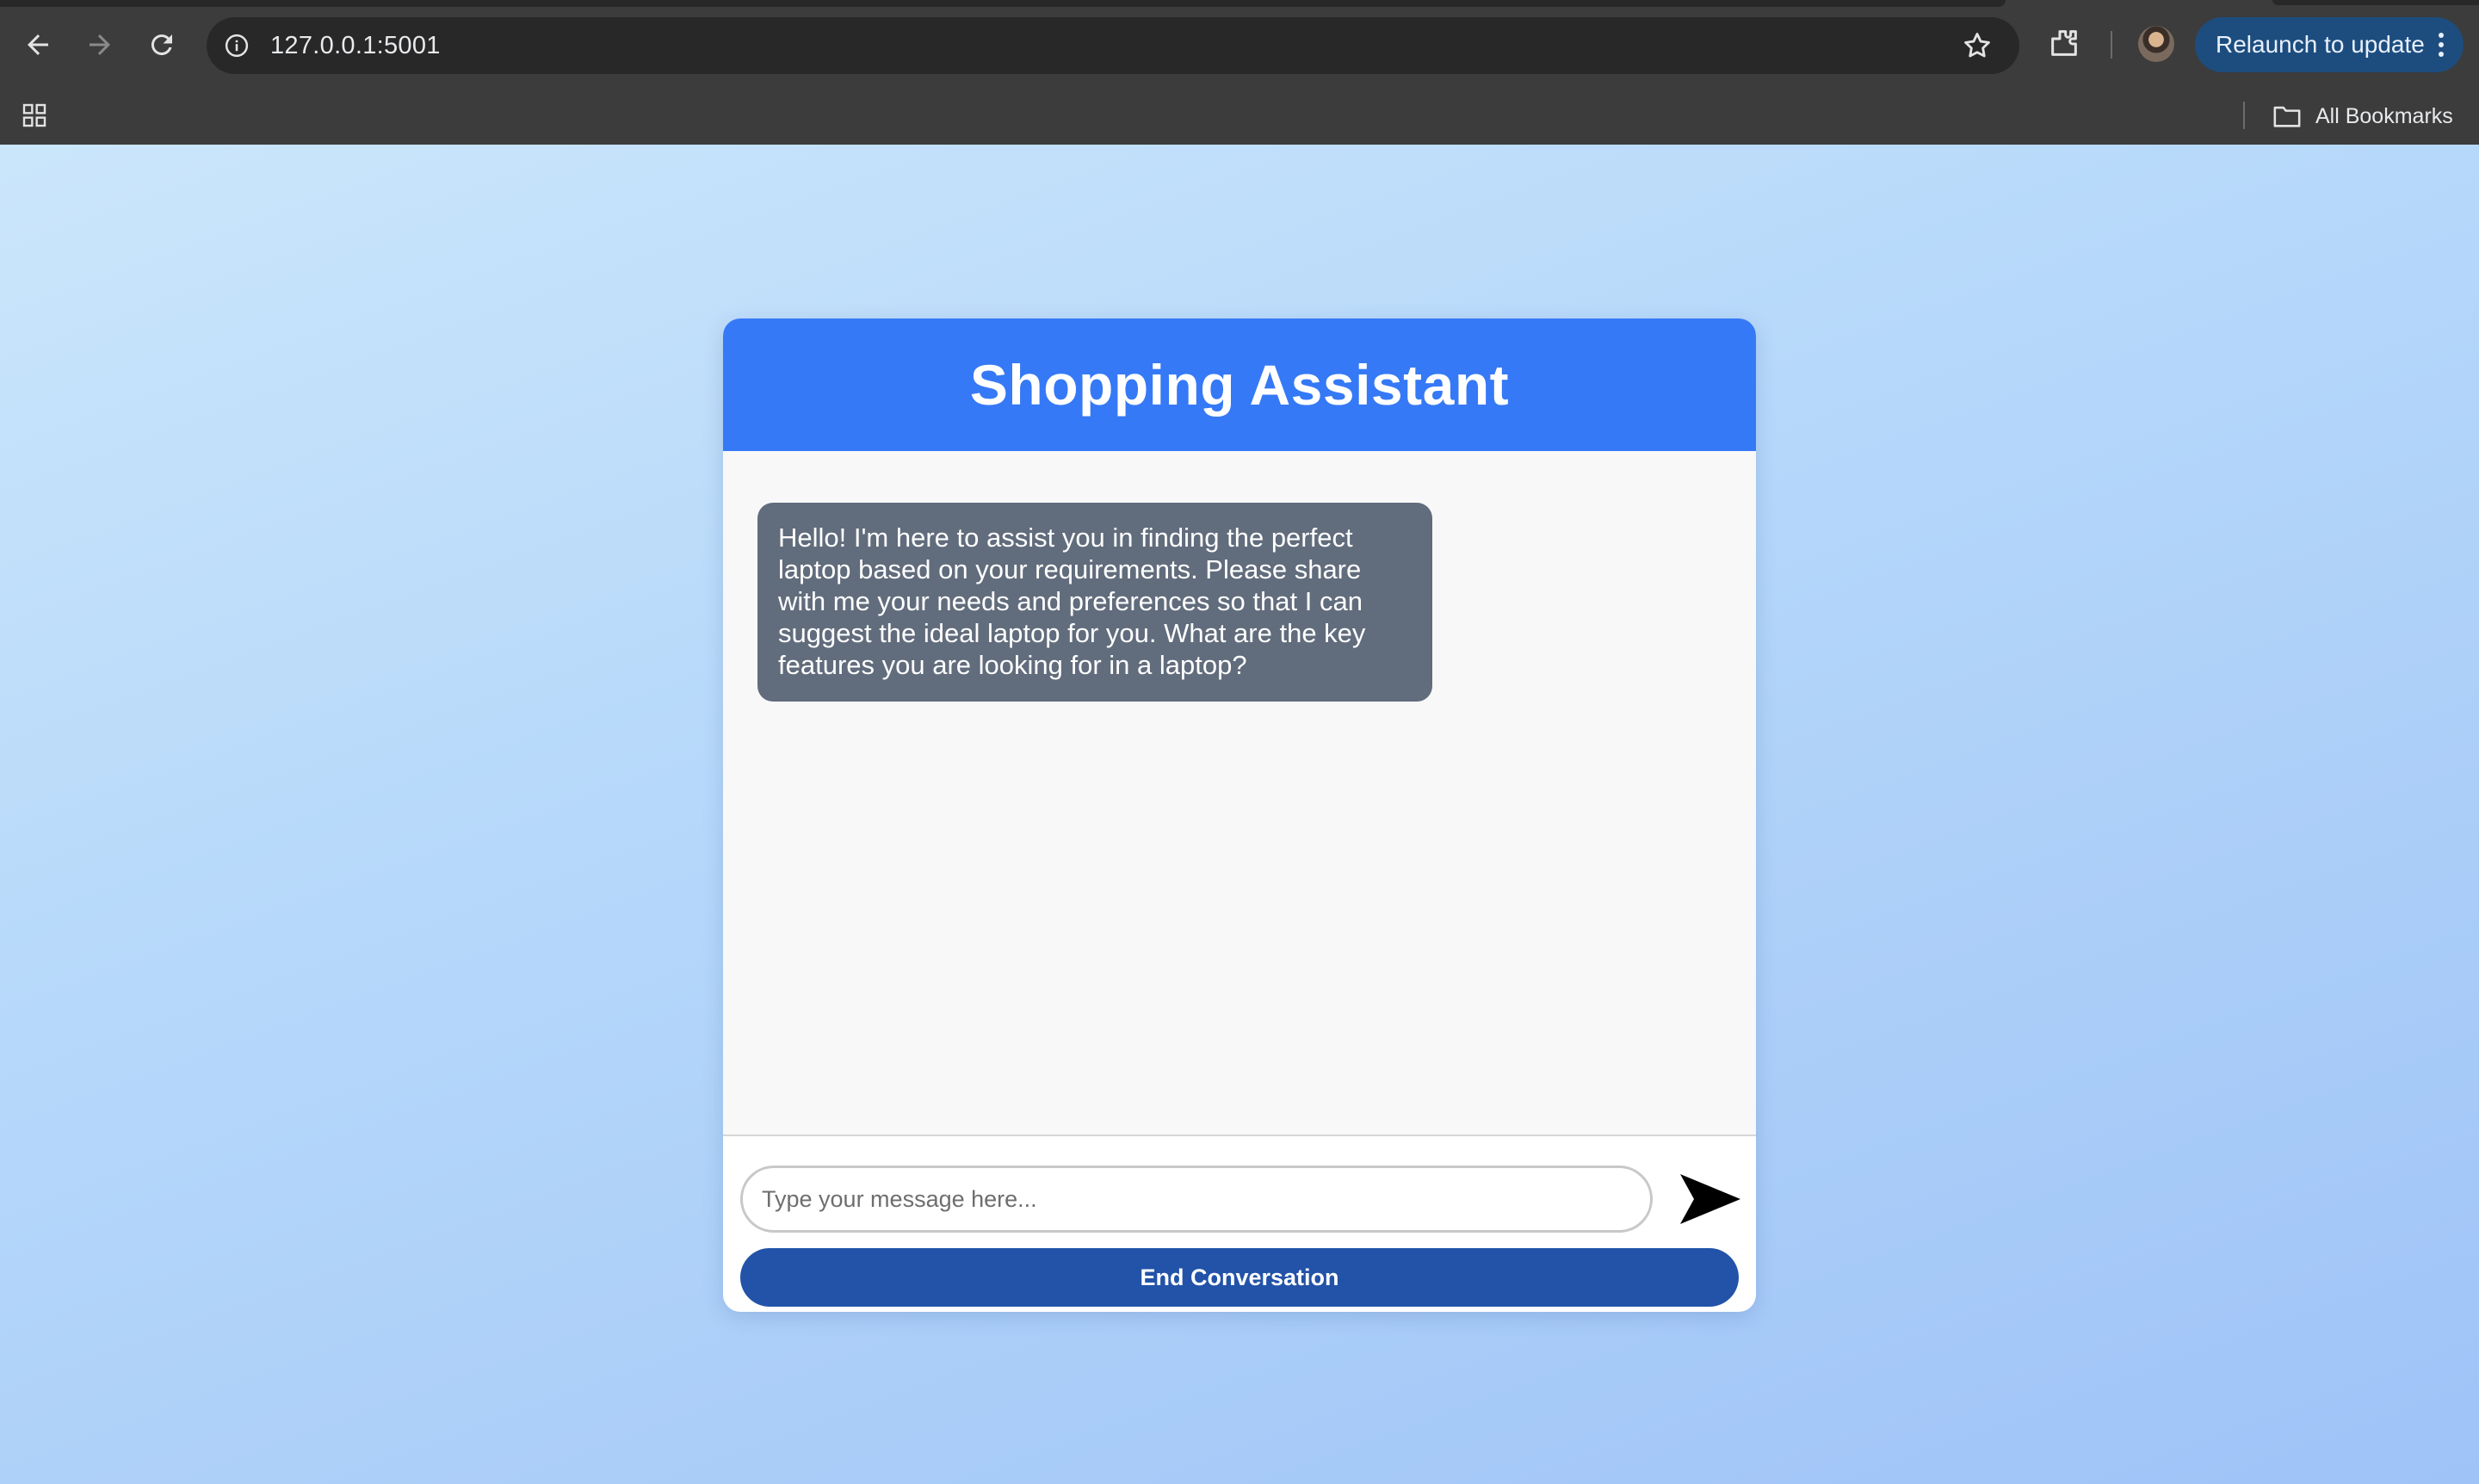 This screenshot has height=1484, width=2479. Describe the element at coordinates (2064, 43) in the screenshot. I see `extensions-icon` at that location.